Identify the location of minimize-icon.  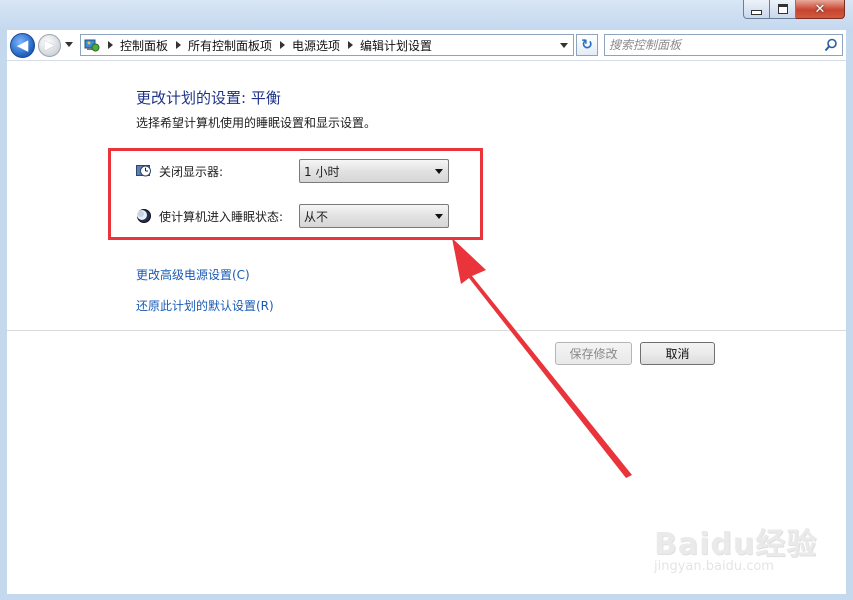
(756, 12).